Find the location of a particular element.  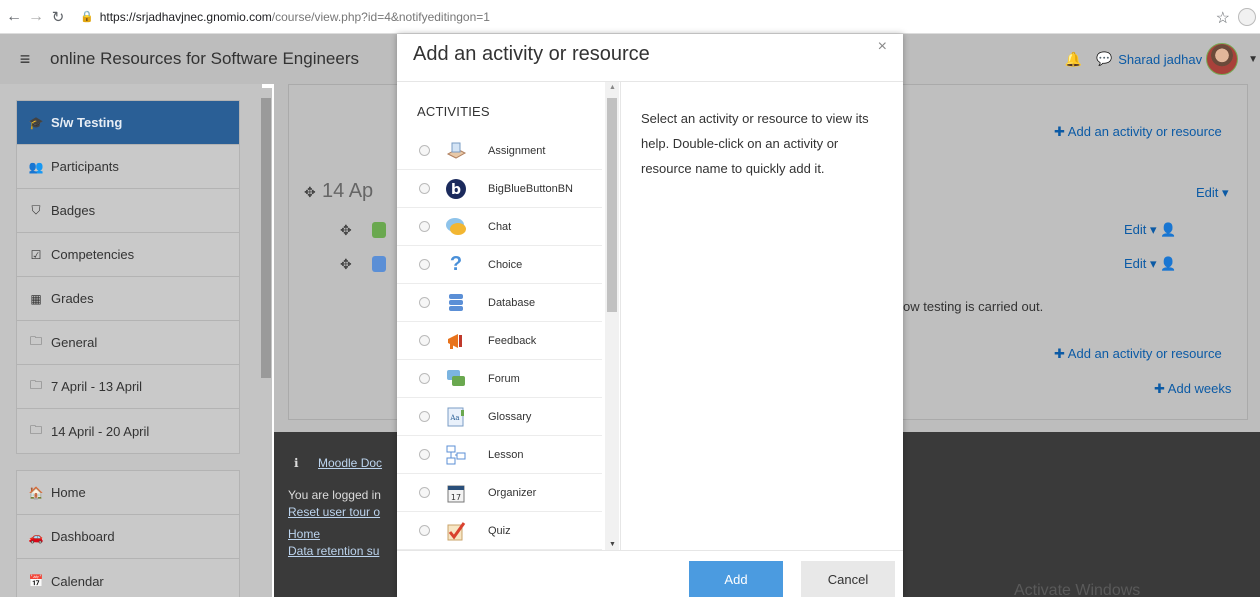

activity-option-choice: ? Choice is located at coordinates (499, 265).